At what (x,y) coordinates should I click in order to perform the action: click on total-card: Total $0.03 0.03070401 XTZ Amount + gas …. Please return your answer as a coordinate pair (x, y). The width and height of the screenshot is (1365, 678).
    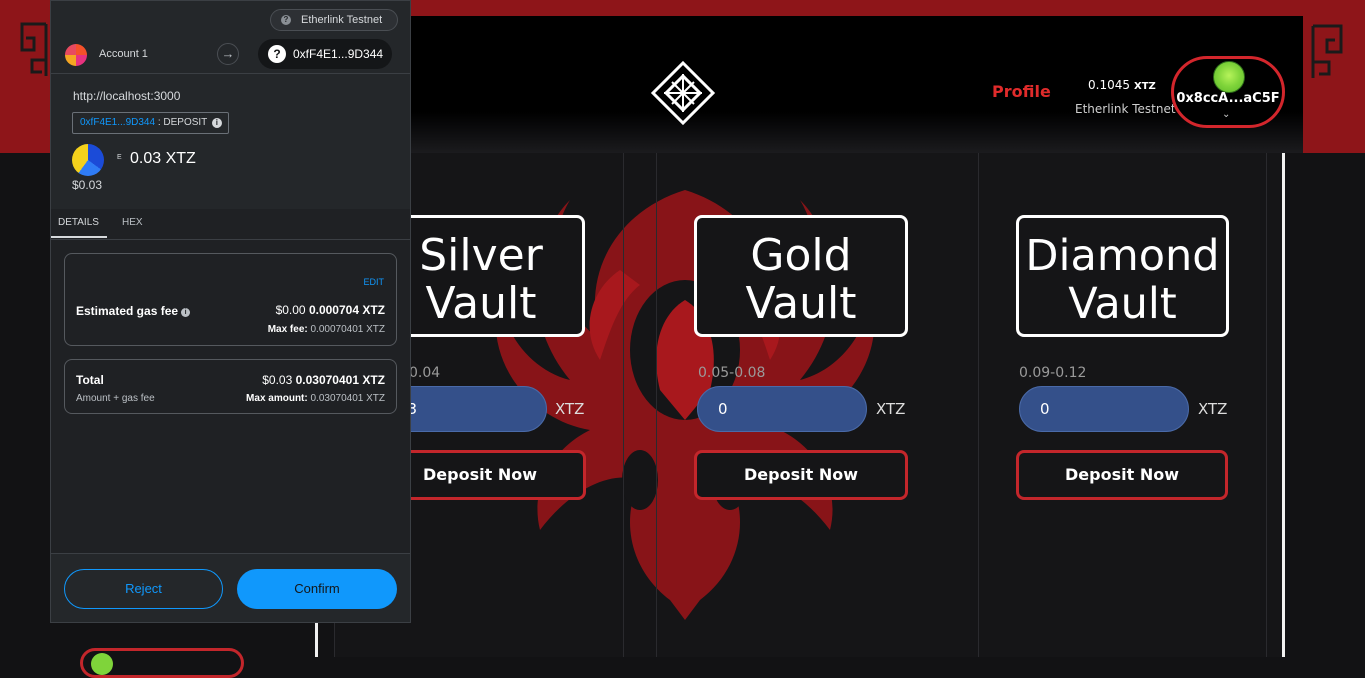
    Looking at the image, I should click on (230, 386).